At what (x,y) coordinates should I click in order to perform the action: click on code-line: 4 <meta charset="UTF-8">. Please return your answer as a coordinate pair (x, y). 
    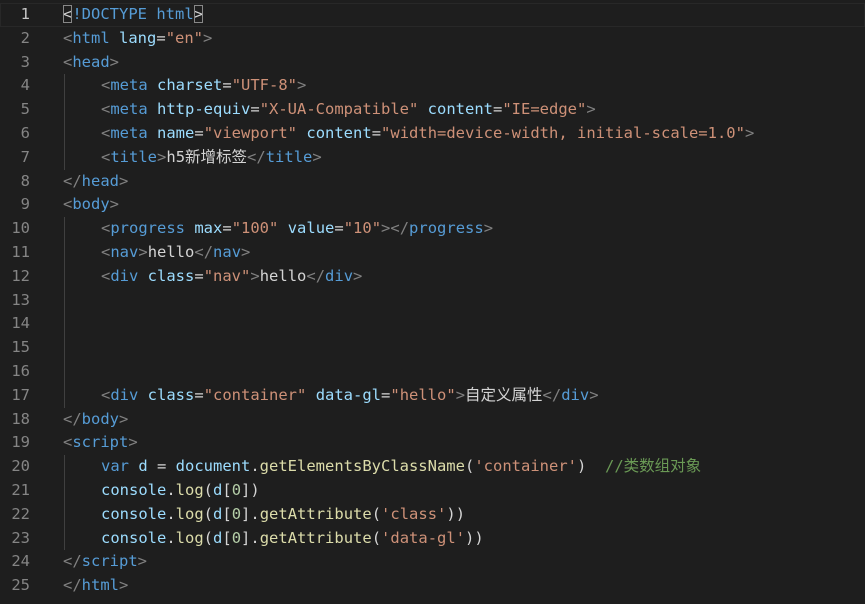
    Looking at the image, I should click on (432, 86).